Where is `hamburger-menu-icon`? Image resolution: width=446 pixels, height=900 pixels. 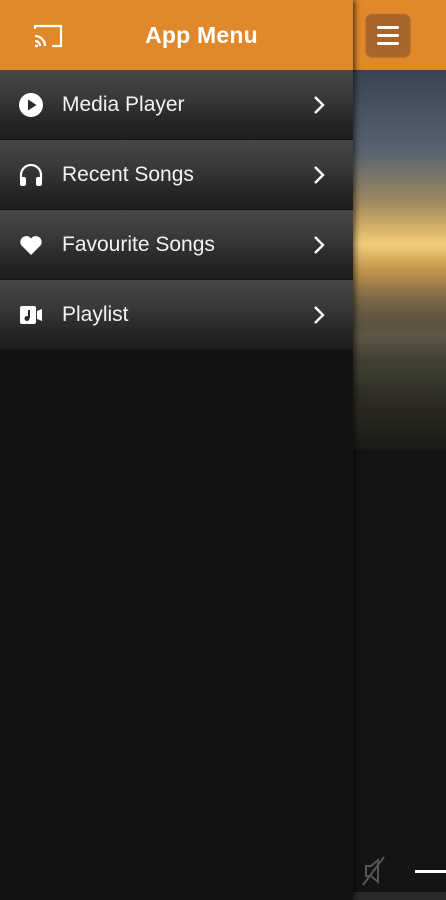
hamburger-menu-icon is located at coordinates (388, 35).